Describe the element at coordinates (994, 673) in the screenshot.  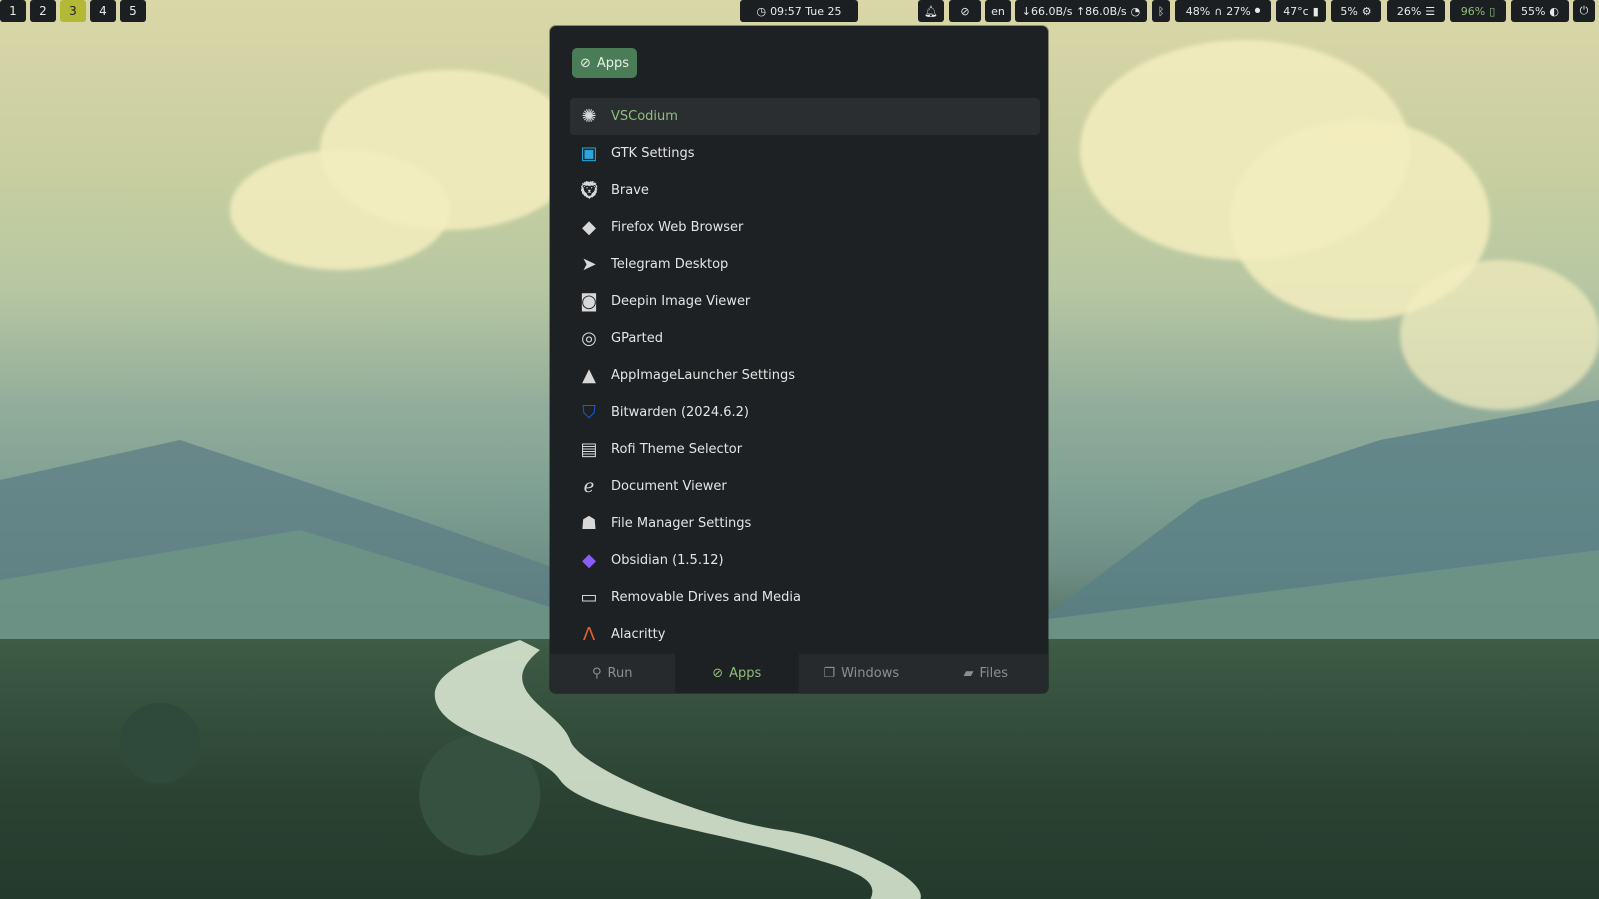
I see `tab-label: Files` at that location.